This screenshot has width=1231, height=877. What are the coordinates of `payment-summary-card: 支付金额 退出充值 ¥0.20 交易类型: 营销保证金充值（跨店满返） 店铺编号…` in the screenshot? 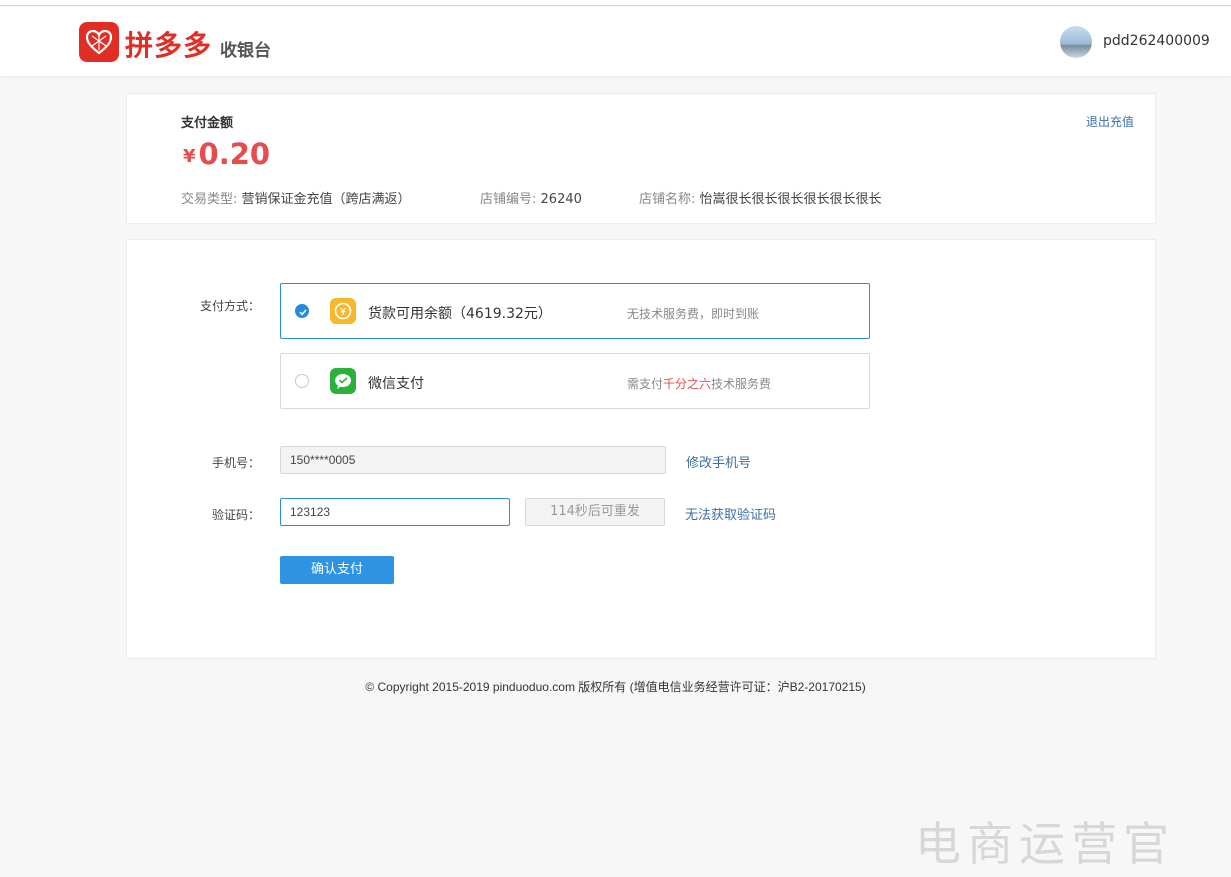 It's located at (641, 158).